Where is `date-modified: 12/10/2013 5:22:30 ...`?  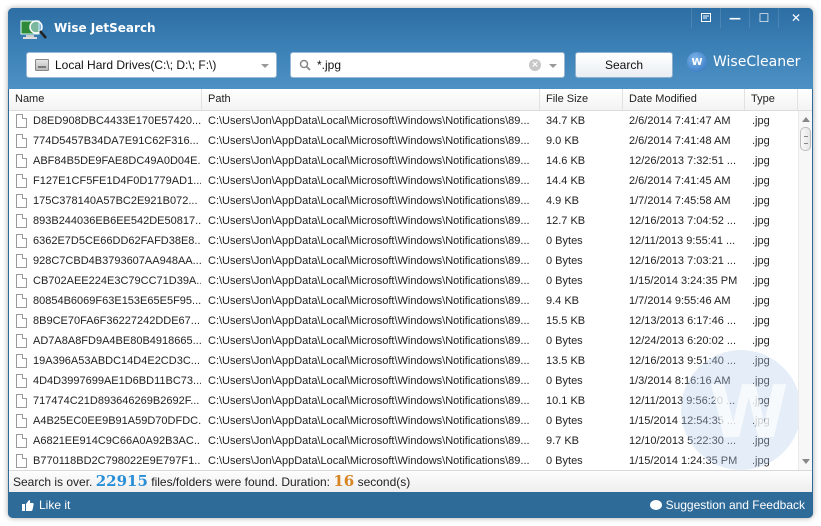
date-modified: 12/10/2013 5:22:30 ... is located at coordinates (683, 441).